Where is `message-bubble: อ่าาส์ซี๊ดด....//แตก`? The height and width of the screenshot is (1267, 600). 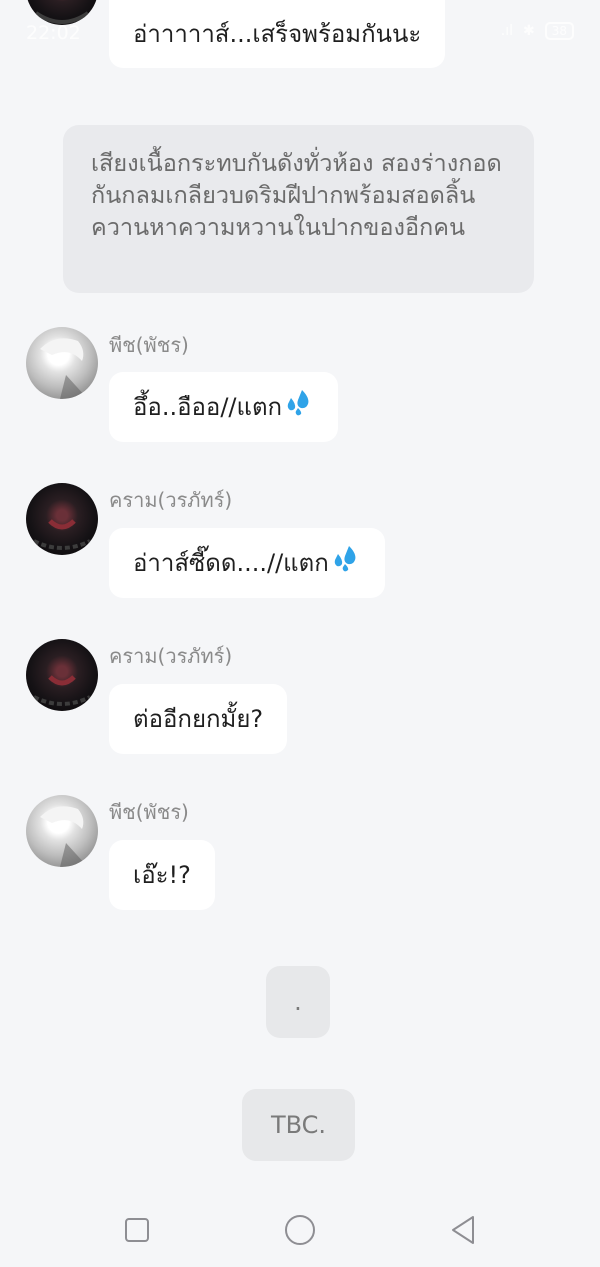 message-bubble: อ่าาส์ซี๊ดด....//แตก is located at coordinates (247, 563).